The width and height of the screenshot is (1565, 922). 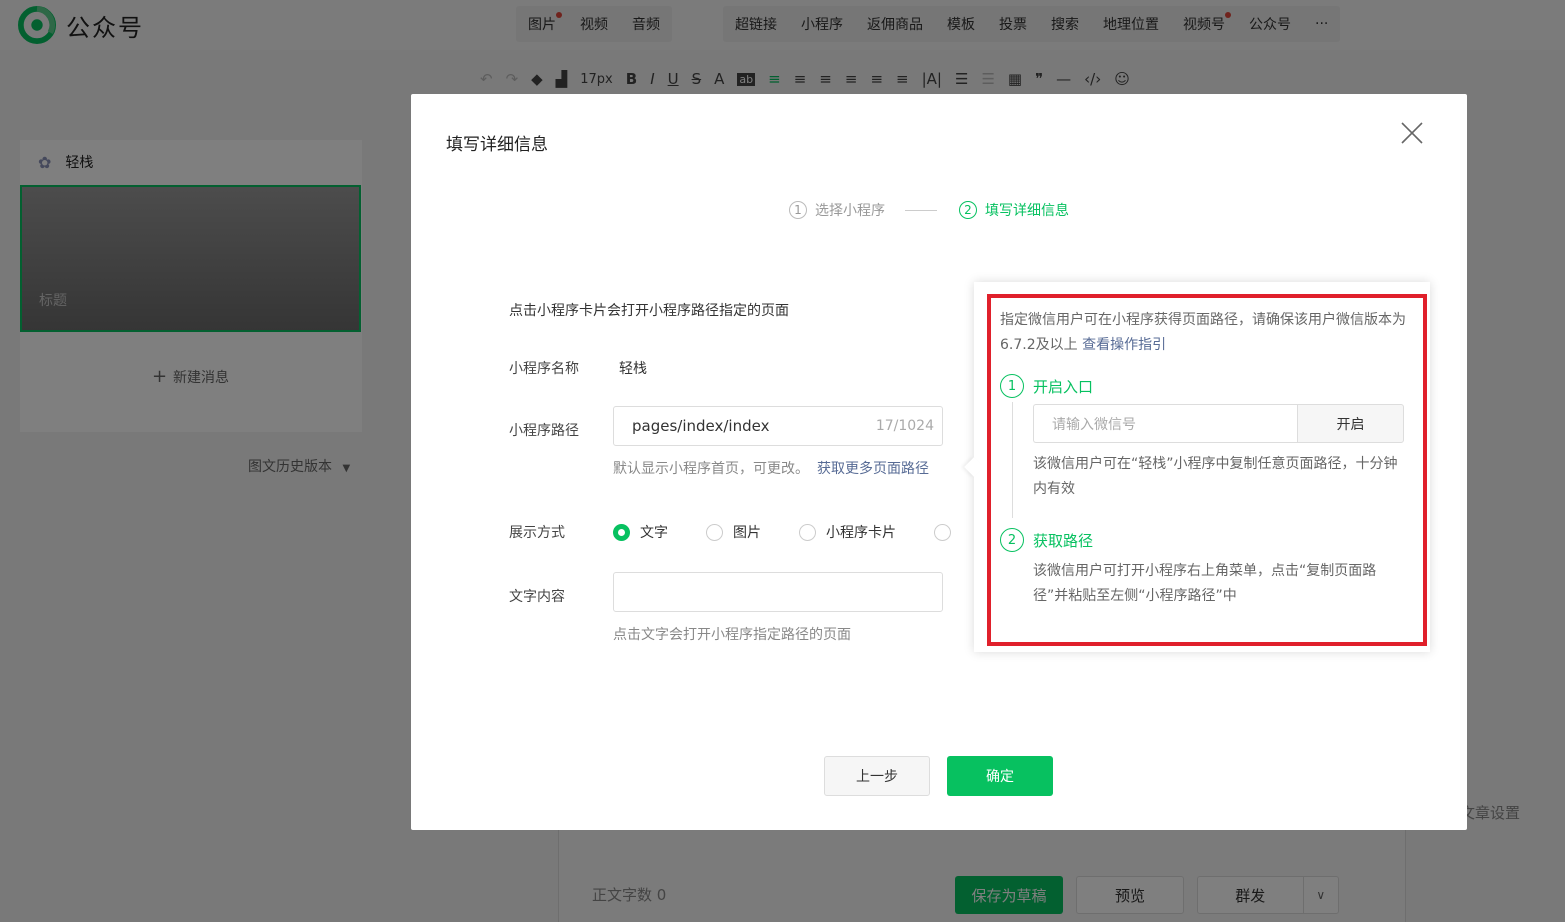 What do you see at coordinates (544, 369) in the screenshot?
I see `miniprogram-name-label: 小程序名称` at bounding box center [544, 369].